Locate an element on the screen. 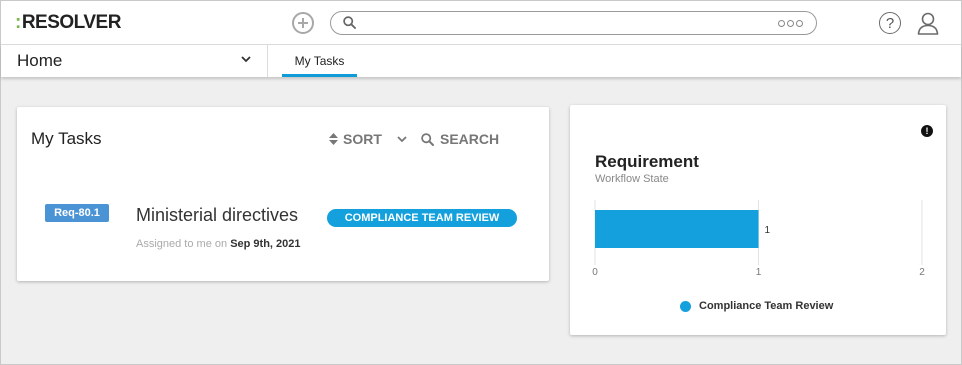 This screenshot has width=962, height=365. sort-label: SORT is located at coordinates (362, 139).